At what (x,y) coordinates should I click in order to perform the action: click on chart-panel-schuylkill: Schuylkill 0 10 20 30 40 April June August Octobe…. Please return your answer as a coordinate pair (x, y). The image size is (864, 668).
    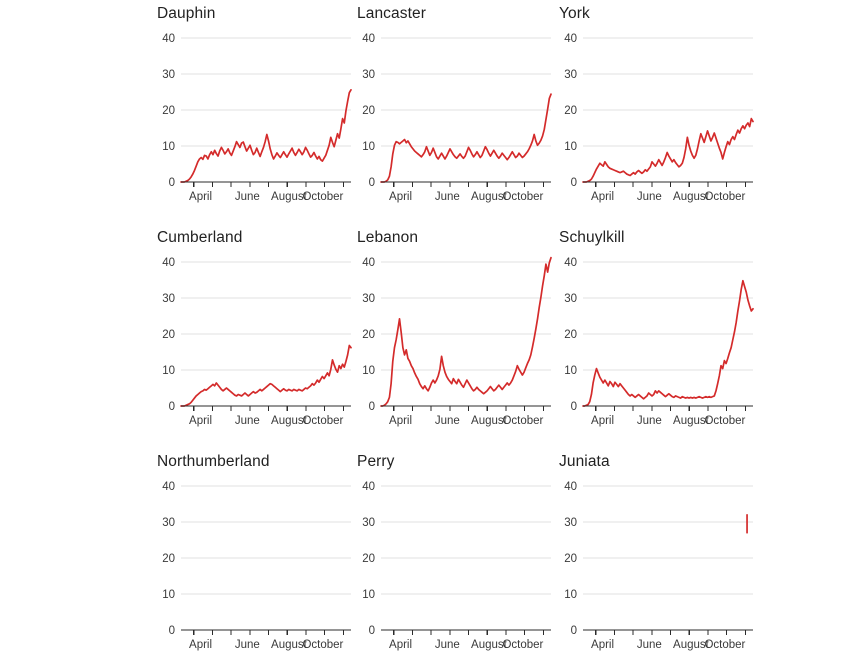
    Looking at the image, I should click on (657, 334).